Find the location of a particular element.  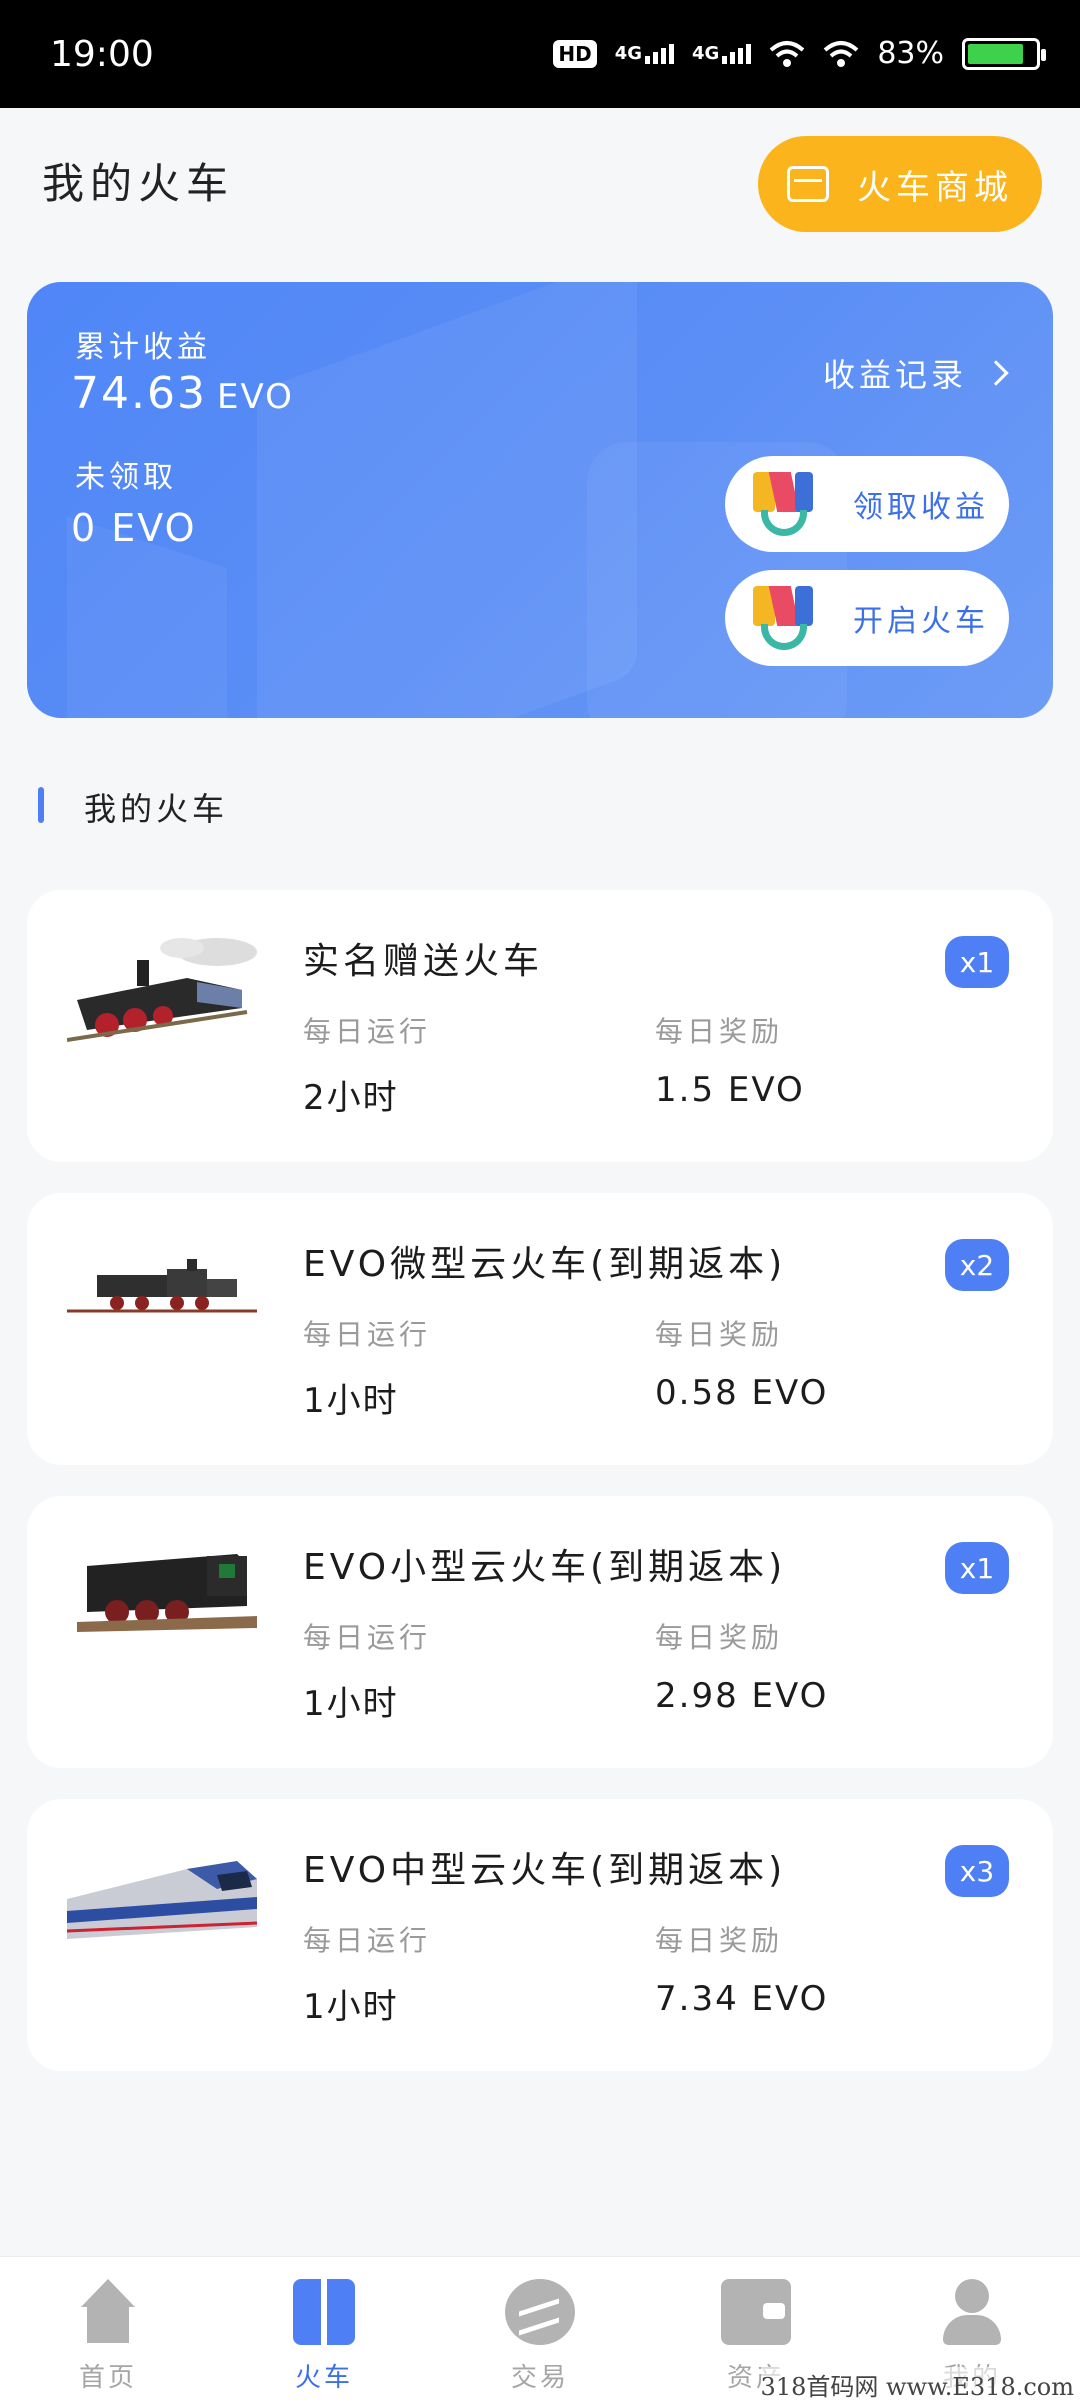

medium-train-image is located at coordinates (162, 1900).